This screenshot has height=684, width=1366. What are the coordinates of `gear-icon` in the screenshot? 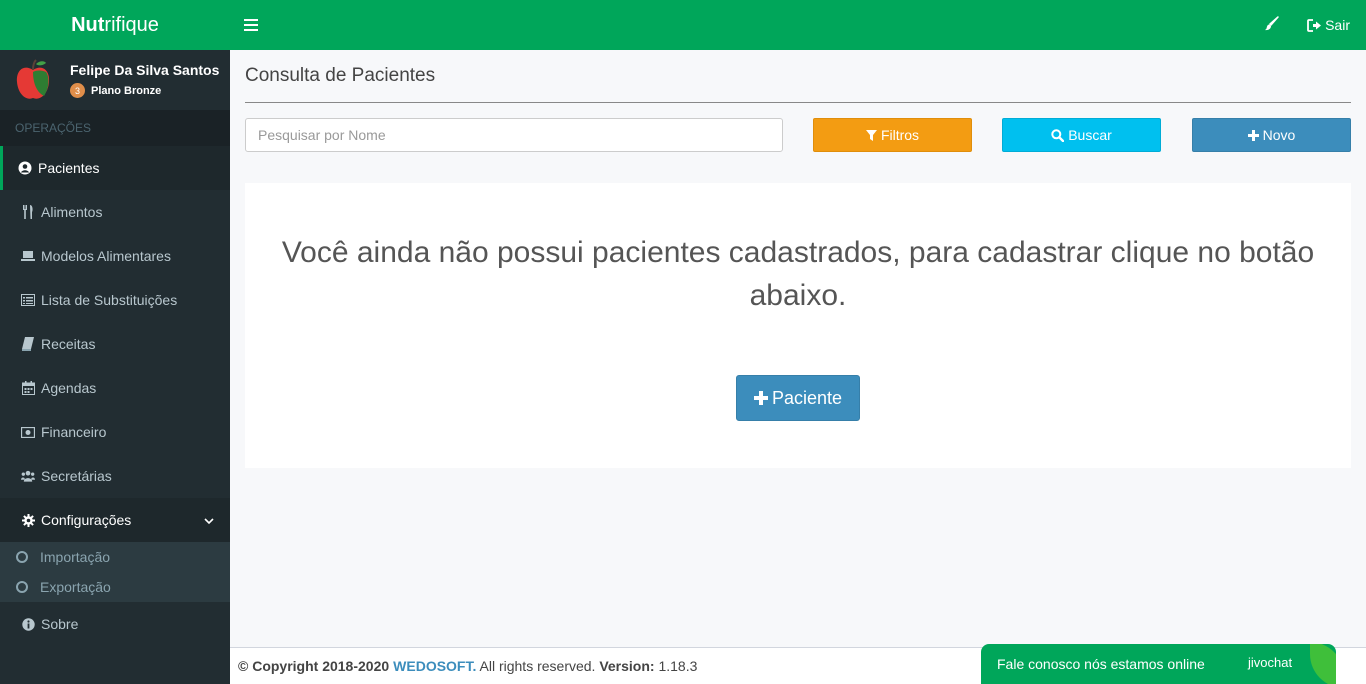 It's located at (28, 520).